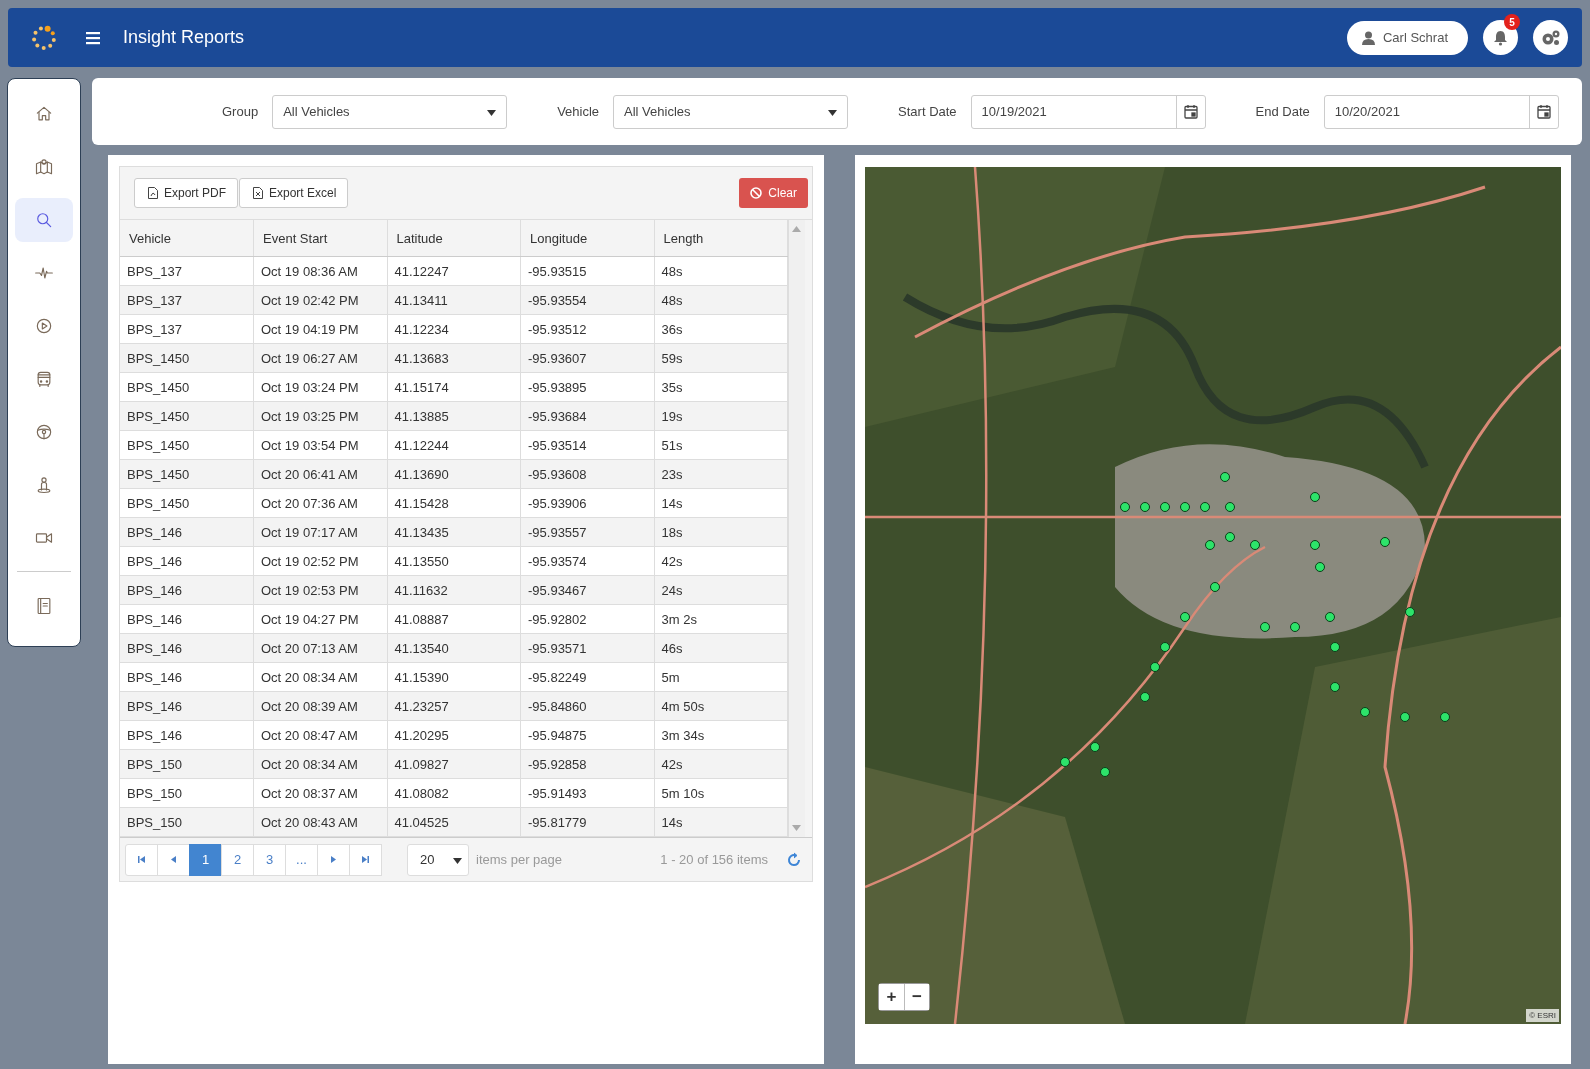  Describe the element at coordinates (1407, 37) in the screenshot. I see `user-button: Carl Schrat` at that location.